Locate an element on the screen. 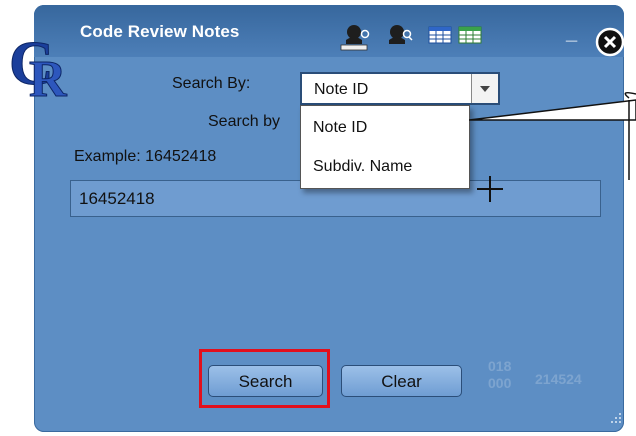 The height and width of the screenshot is (436, 636). table-view-icon is located at coordinates (440, 38).